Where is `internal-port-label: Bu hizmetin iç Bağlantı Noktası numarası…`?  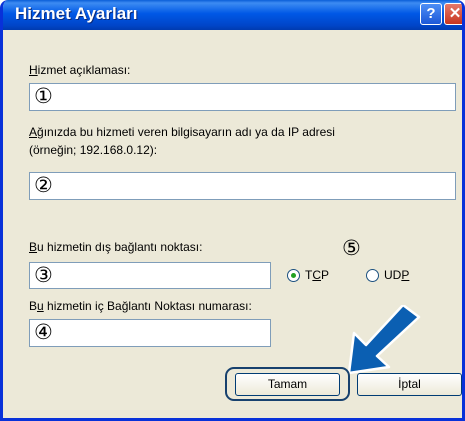
internal-port-label: Bu hizmetin iç Bağlantı Noktası numarası… is located at coordinates (140, 306).